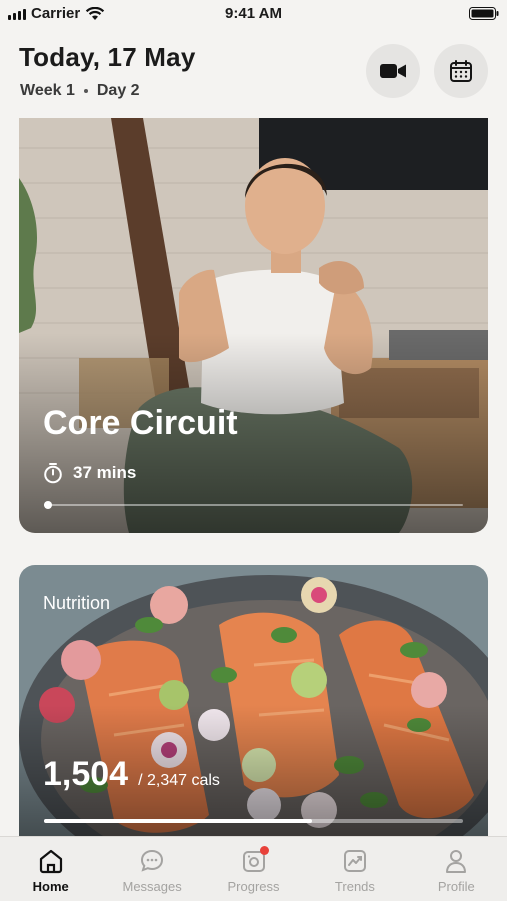 The height and width of the screenshot is (901, 507). I want to click on tab-home: Home, so click(50, 869).